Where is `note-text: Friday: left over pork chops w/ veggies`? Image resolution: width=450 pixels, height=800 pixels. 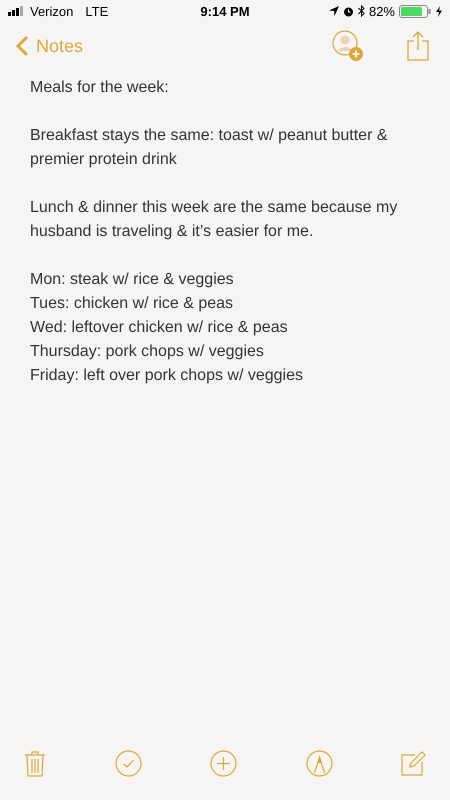 note-text: Friday: left over pork chops w/ veggies is located at coordinates (167, 376).